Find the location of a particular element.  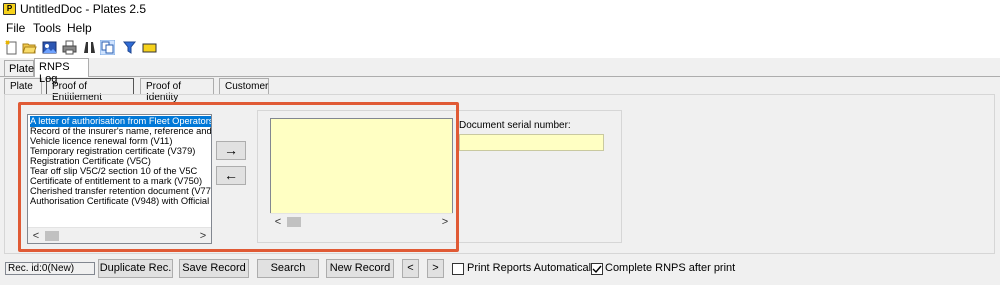

app-icon: P is located at coordinates (9, 9).